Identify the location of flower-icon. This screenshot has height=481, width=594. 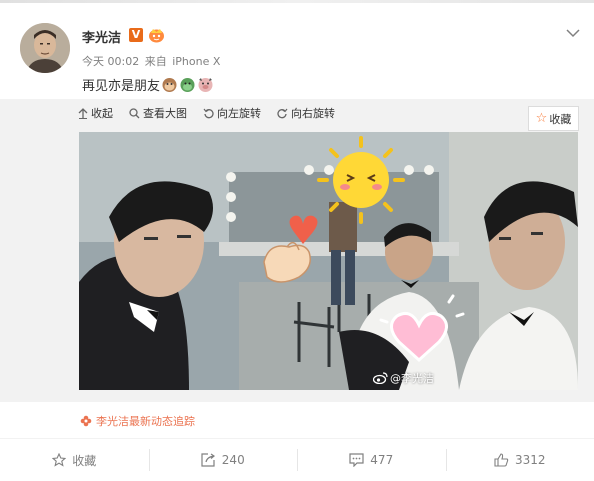
(86, 421).